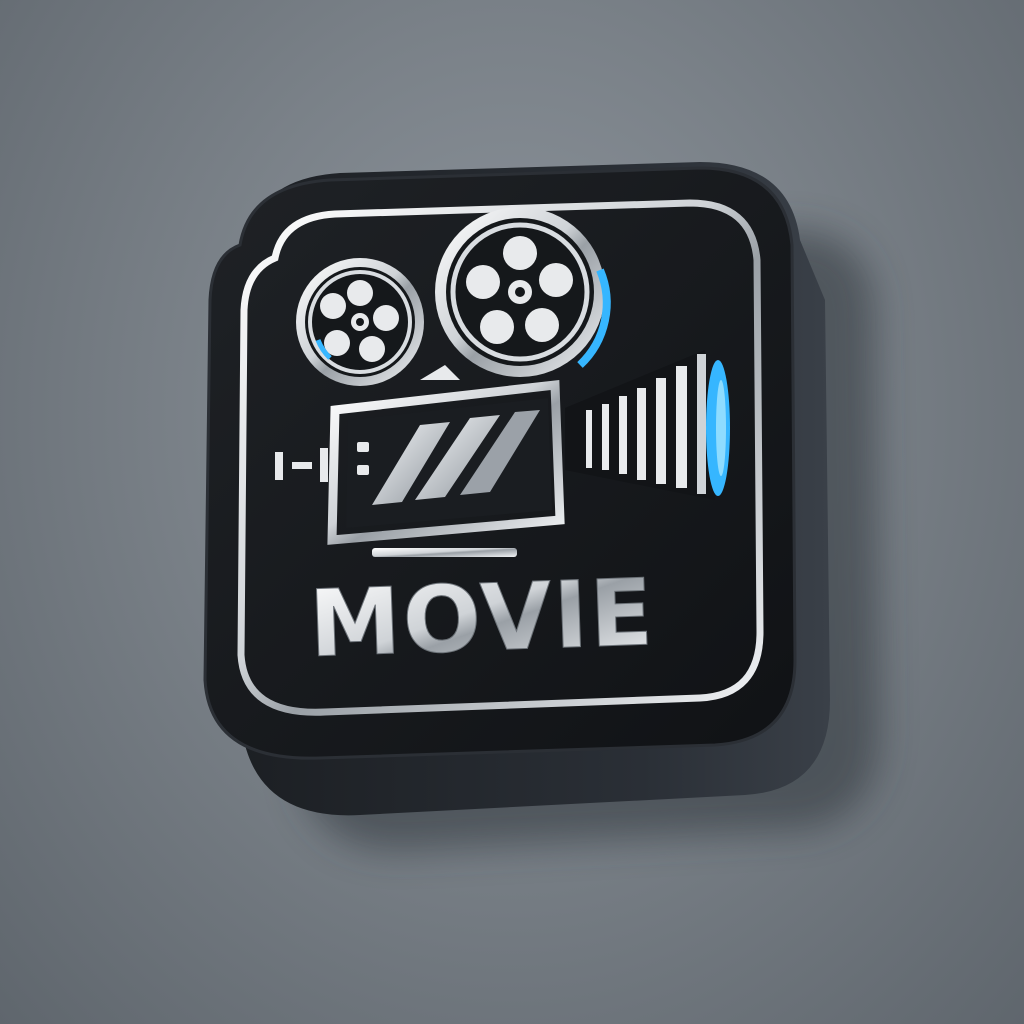  What do you see at coordinates (444, 552) in the screenshot?
I see `projector-stand` at bounding box center [444, 552].